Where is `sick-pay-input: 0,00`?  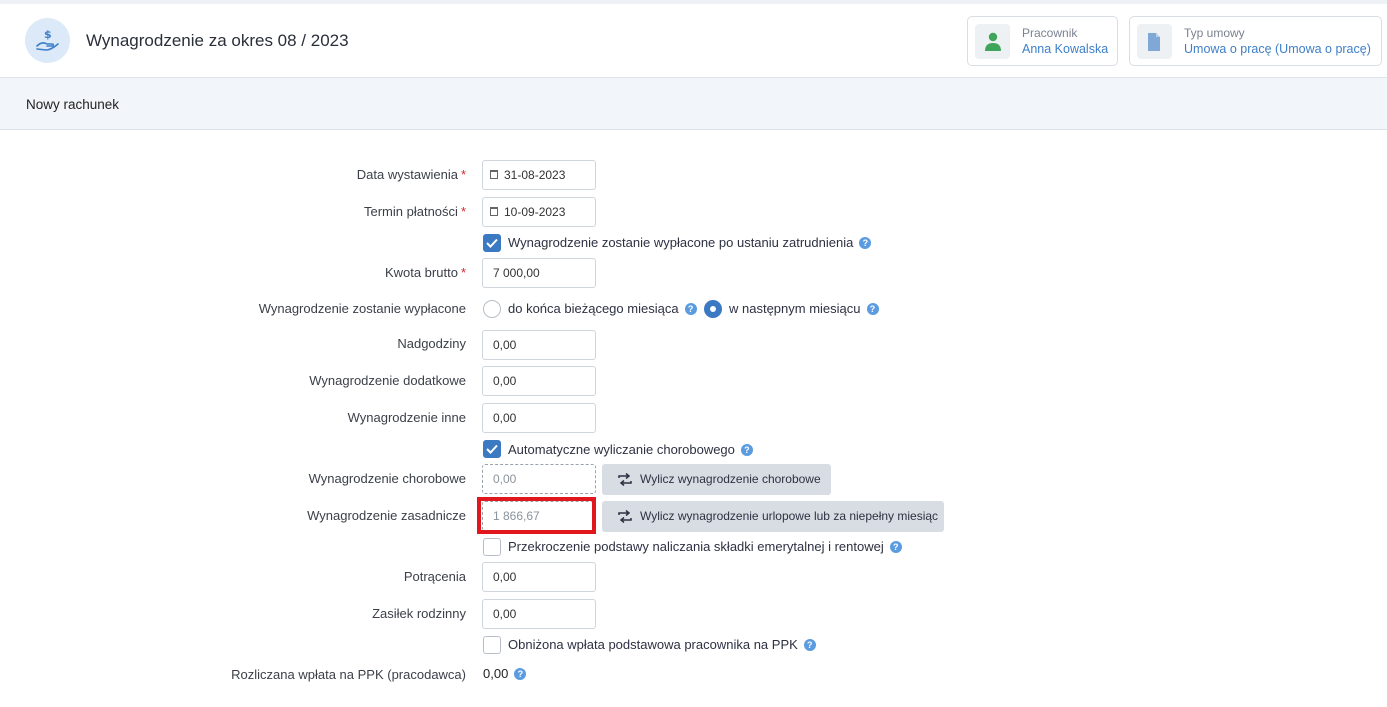 sick-pay-input: 0,00 is located at coordinates (539, 479).